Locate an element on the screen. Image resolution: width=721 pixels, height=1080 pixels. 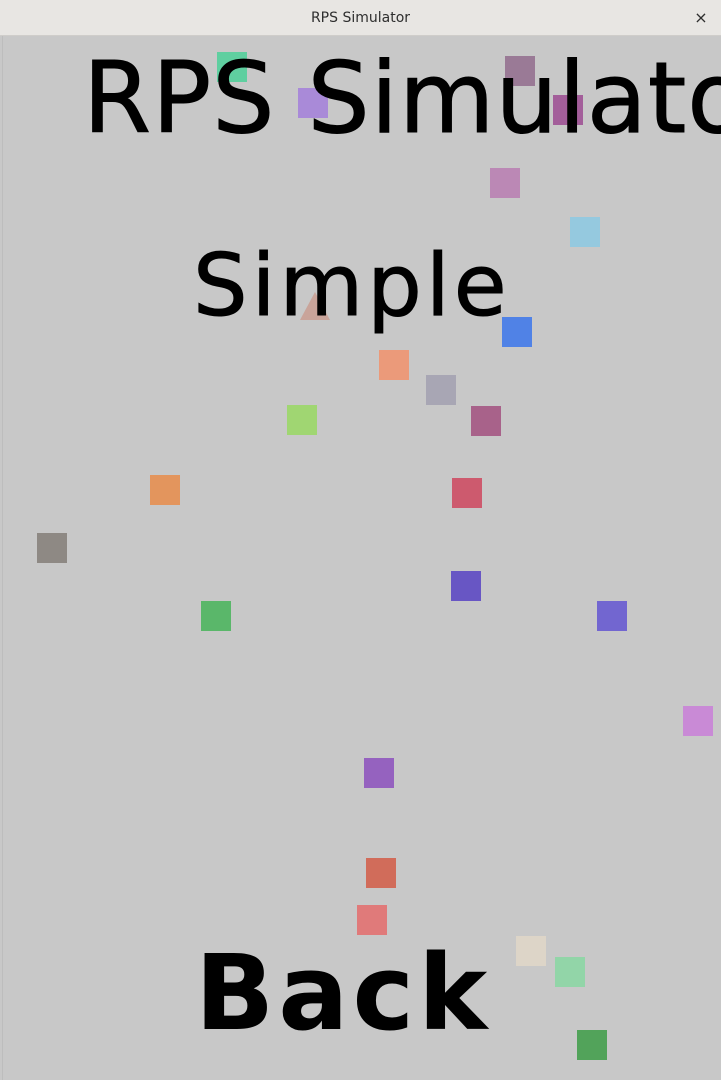
close-icon: × is located at coordinates (701, 18).